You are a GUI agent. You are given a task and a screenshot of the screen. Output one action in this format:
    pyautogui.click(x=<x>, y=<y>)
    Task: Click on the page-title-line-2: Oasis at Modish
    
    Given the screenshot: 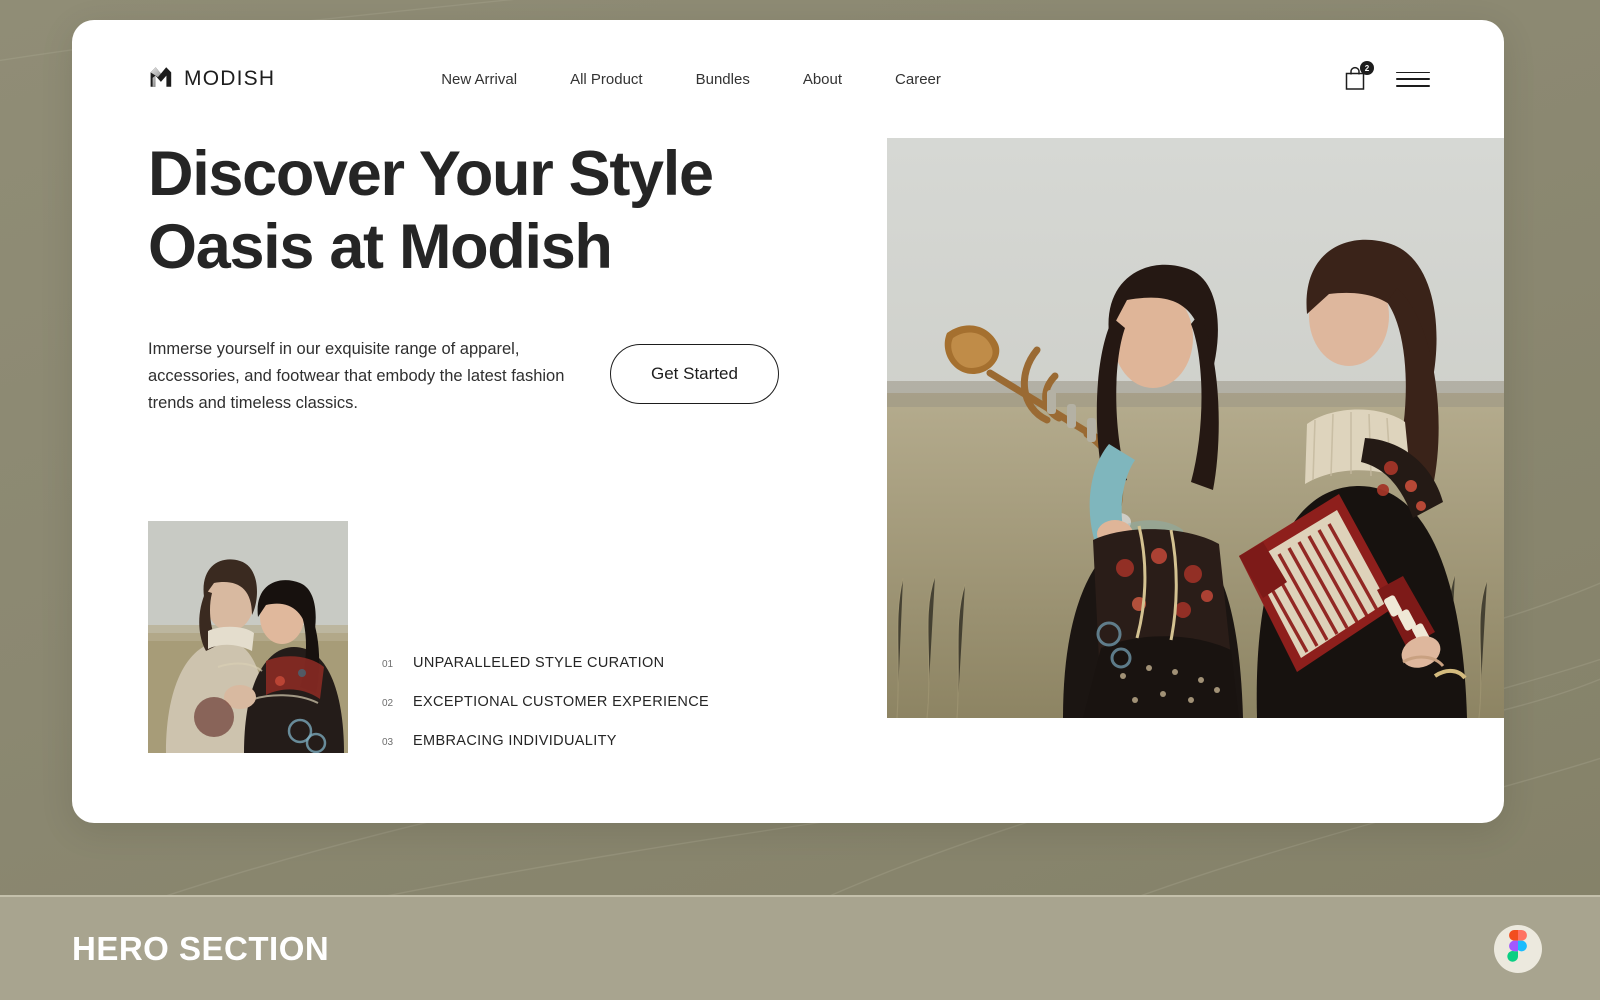 What is the action you would take?
    pyautogui.click(x=380, y=247)
    